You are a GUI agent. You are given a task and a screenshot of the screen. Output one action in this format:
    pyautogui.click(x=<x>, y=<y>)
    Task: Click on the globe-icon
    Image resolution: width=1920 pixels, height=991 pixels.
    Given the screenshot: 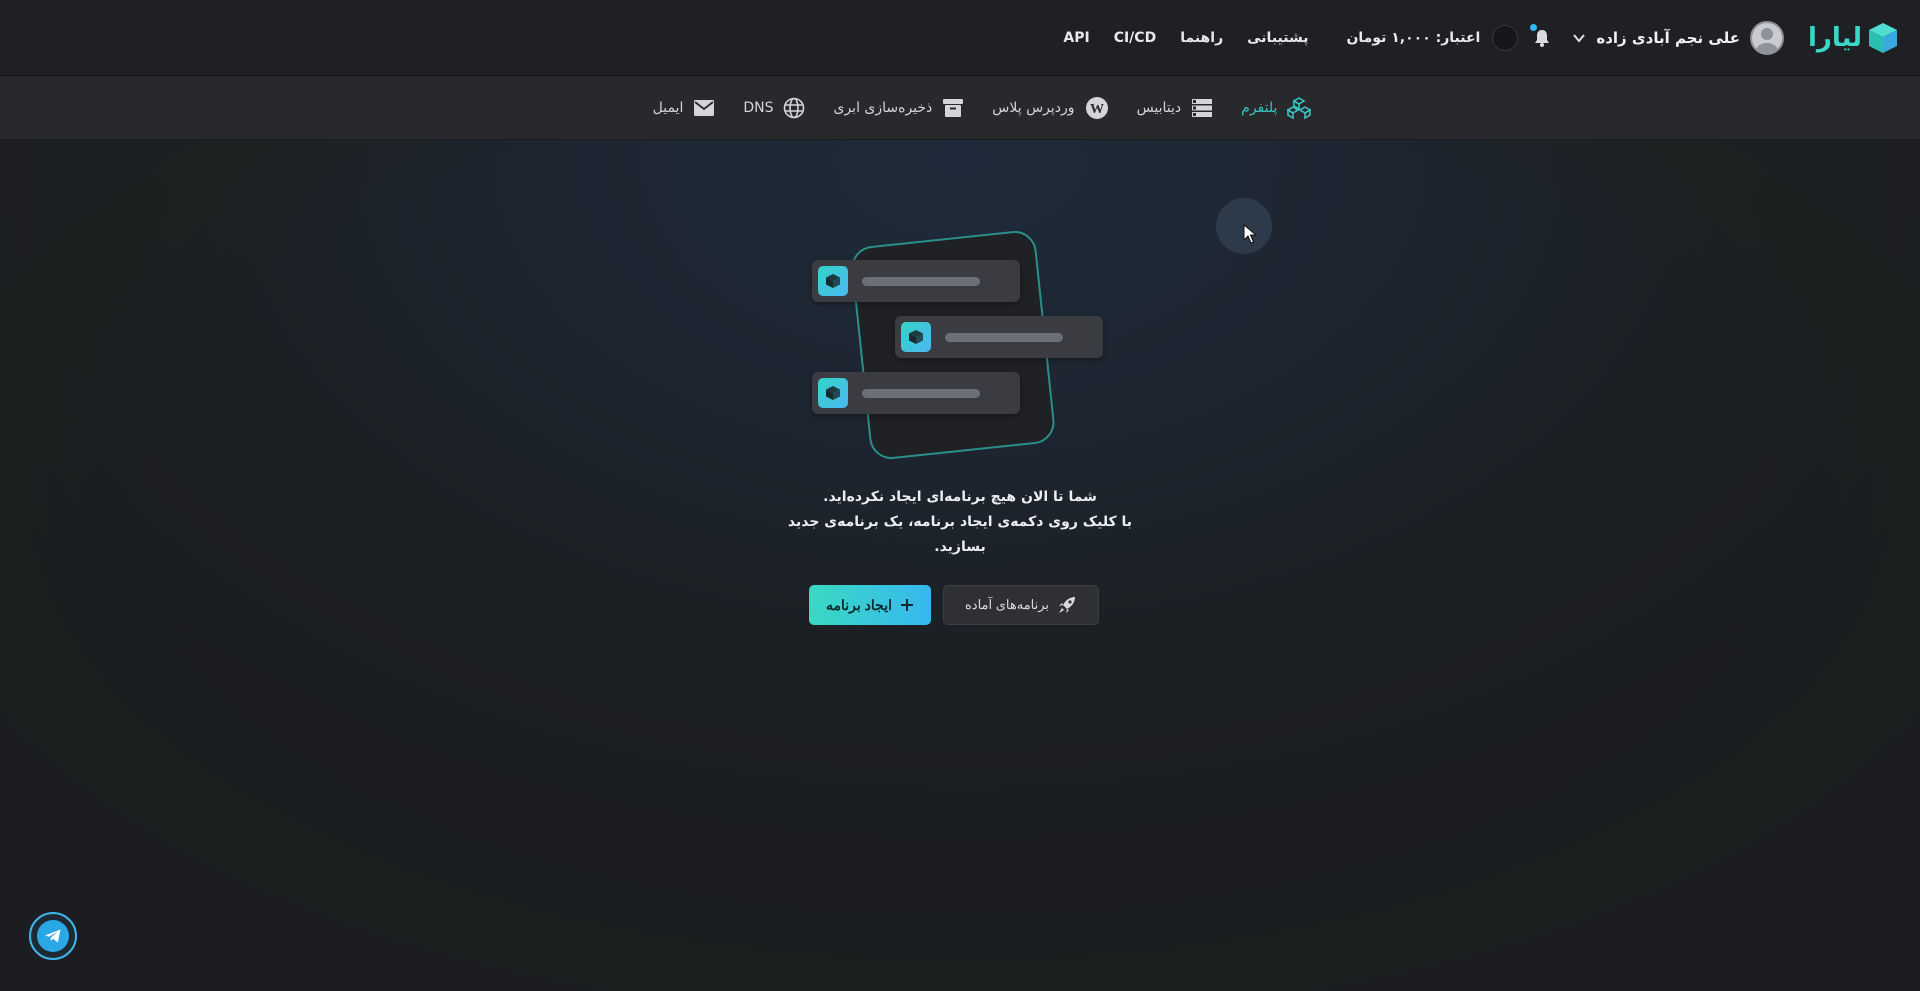 What is the action you would take?
    pyautogui.click(x=794, y=107)
    